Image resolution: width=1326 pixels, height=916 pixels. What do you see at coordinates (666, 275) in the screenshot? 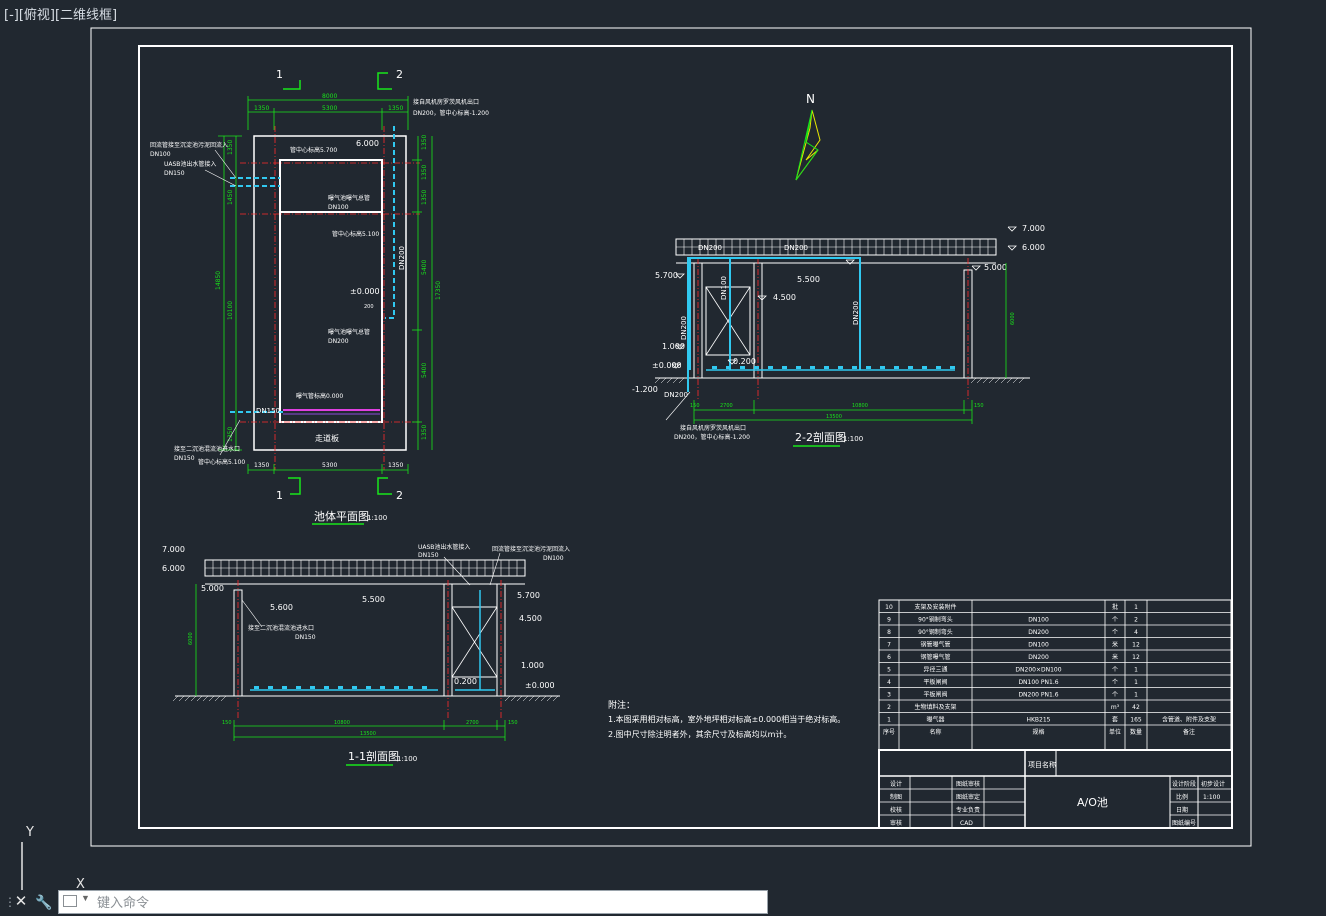
I see `s22-elev-5700: 5.700` at bounding box center [666, 275].